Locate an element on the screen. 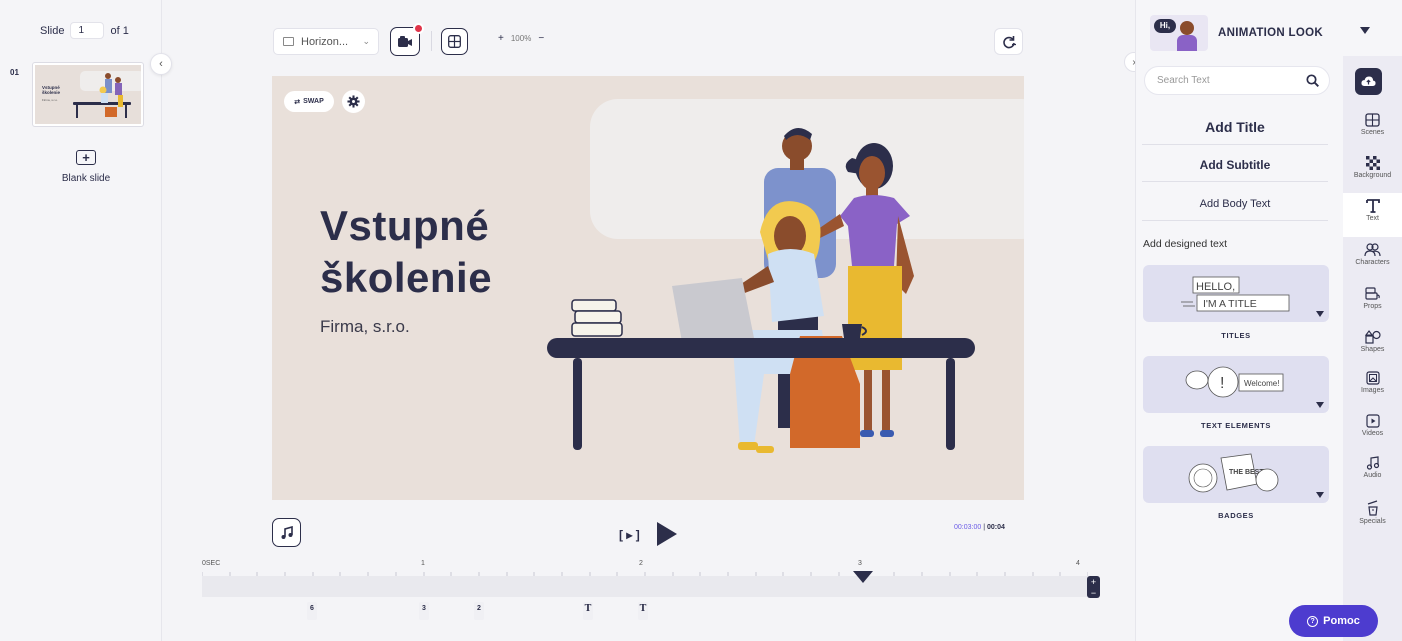 The width and height of the screenshot is (1402, 641). swap-icon: ⇄ is located at coordinates (297, 102).